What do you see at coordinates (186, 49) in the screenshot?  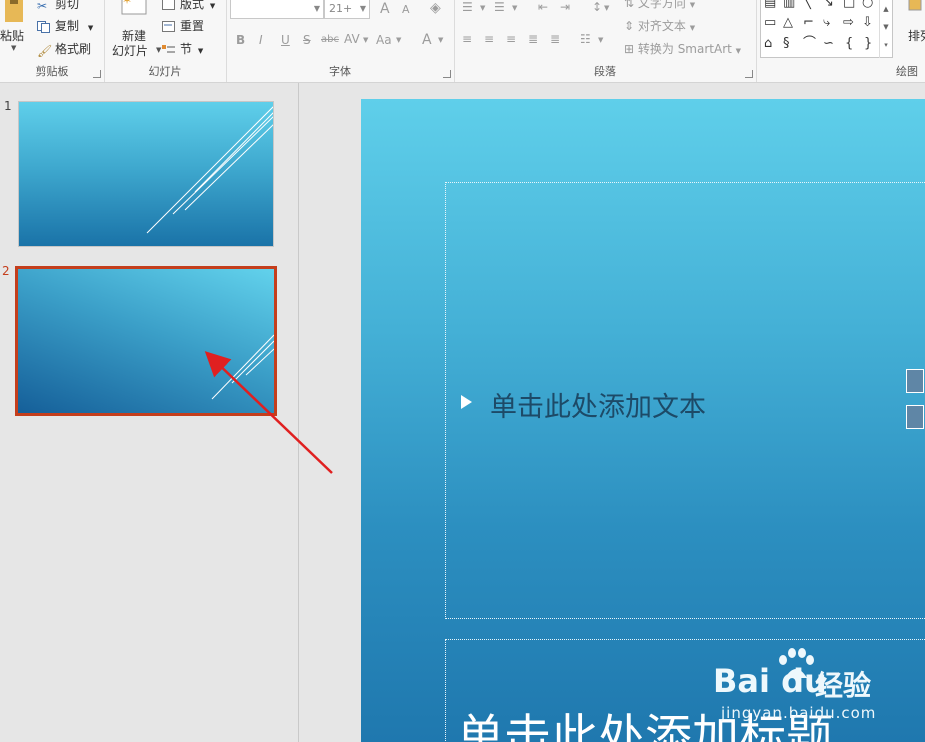 I see `section-label: 节` at bounding box center [186, 49].